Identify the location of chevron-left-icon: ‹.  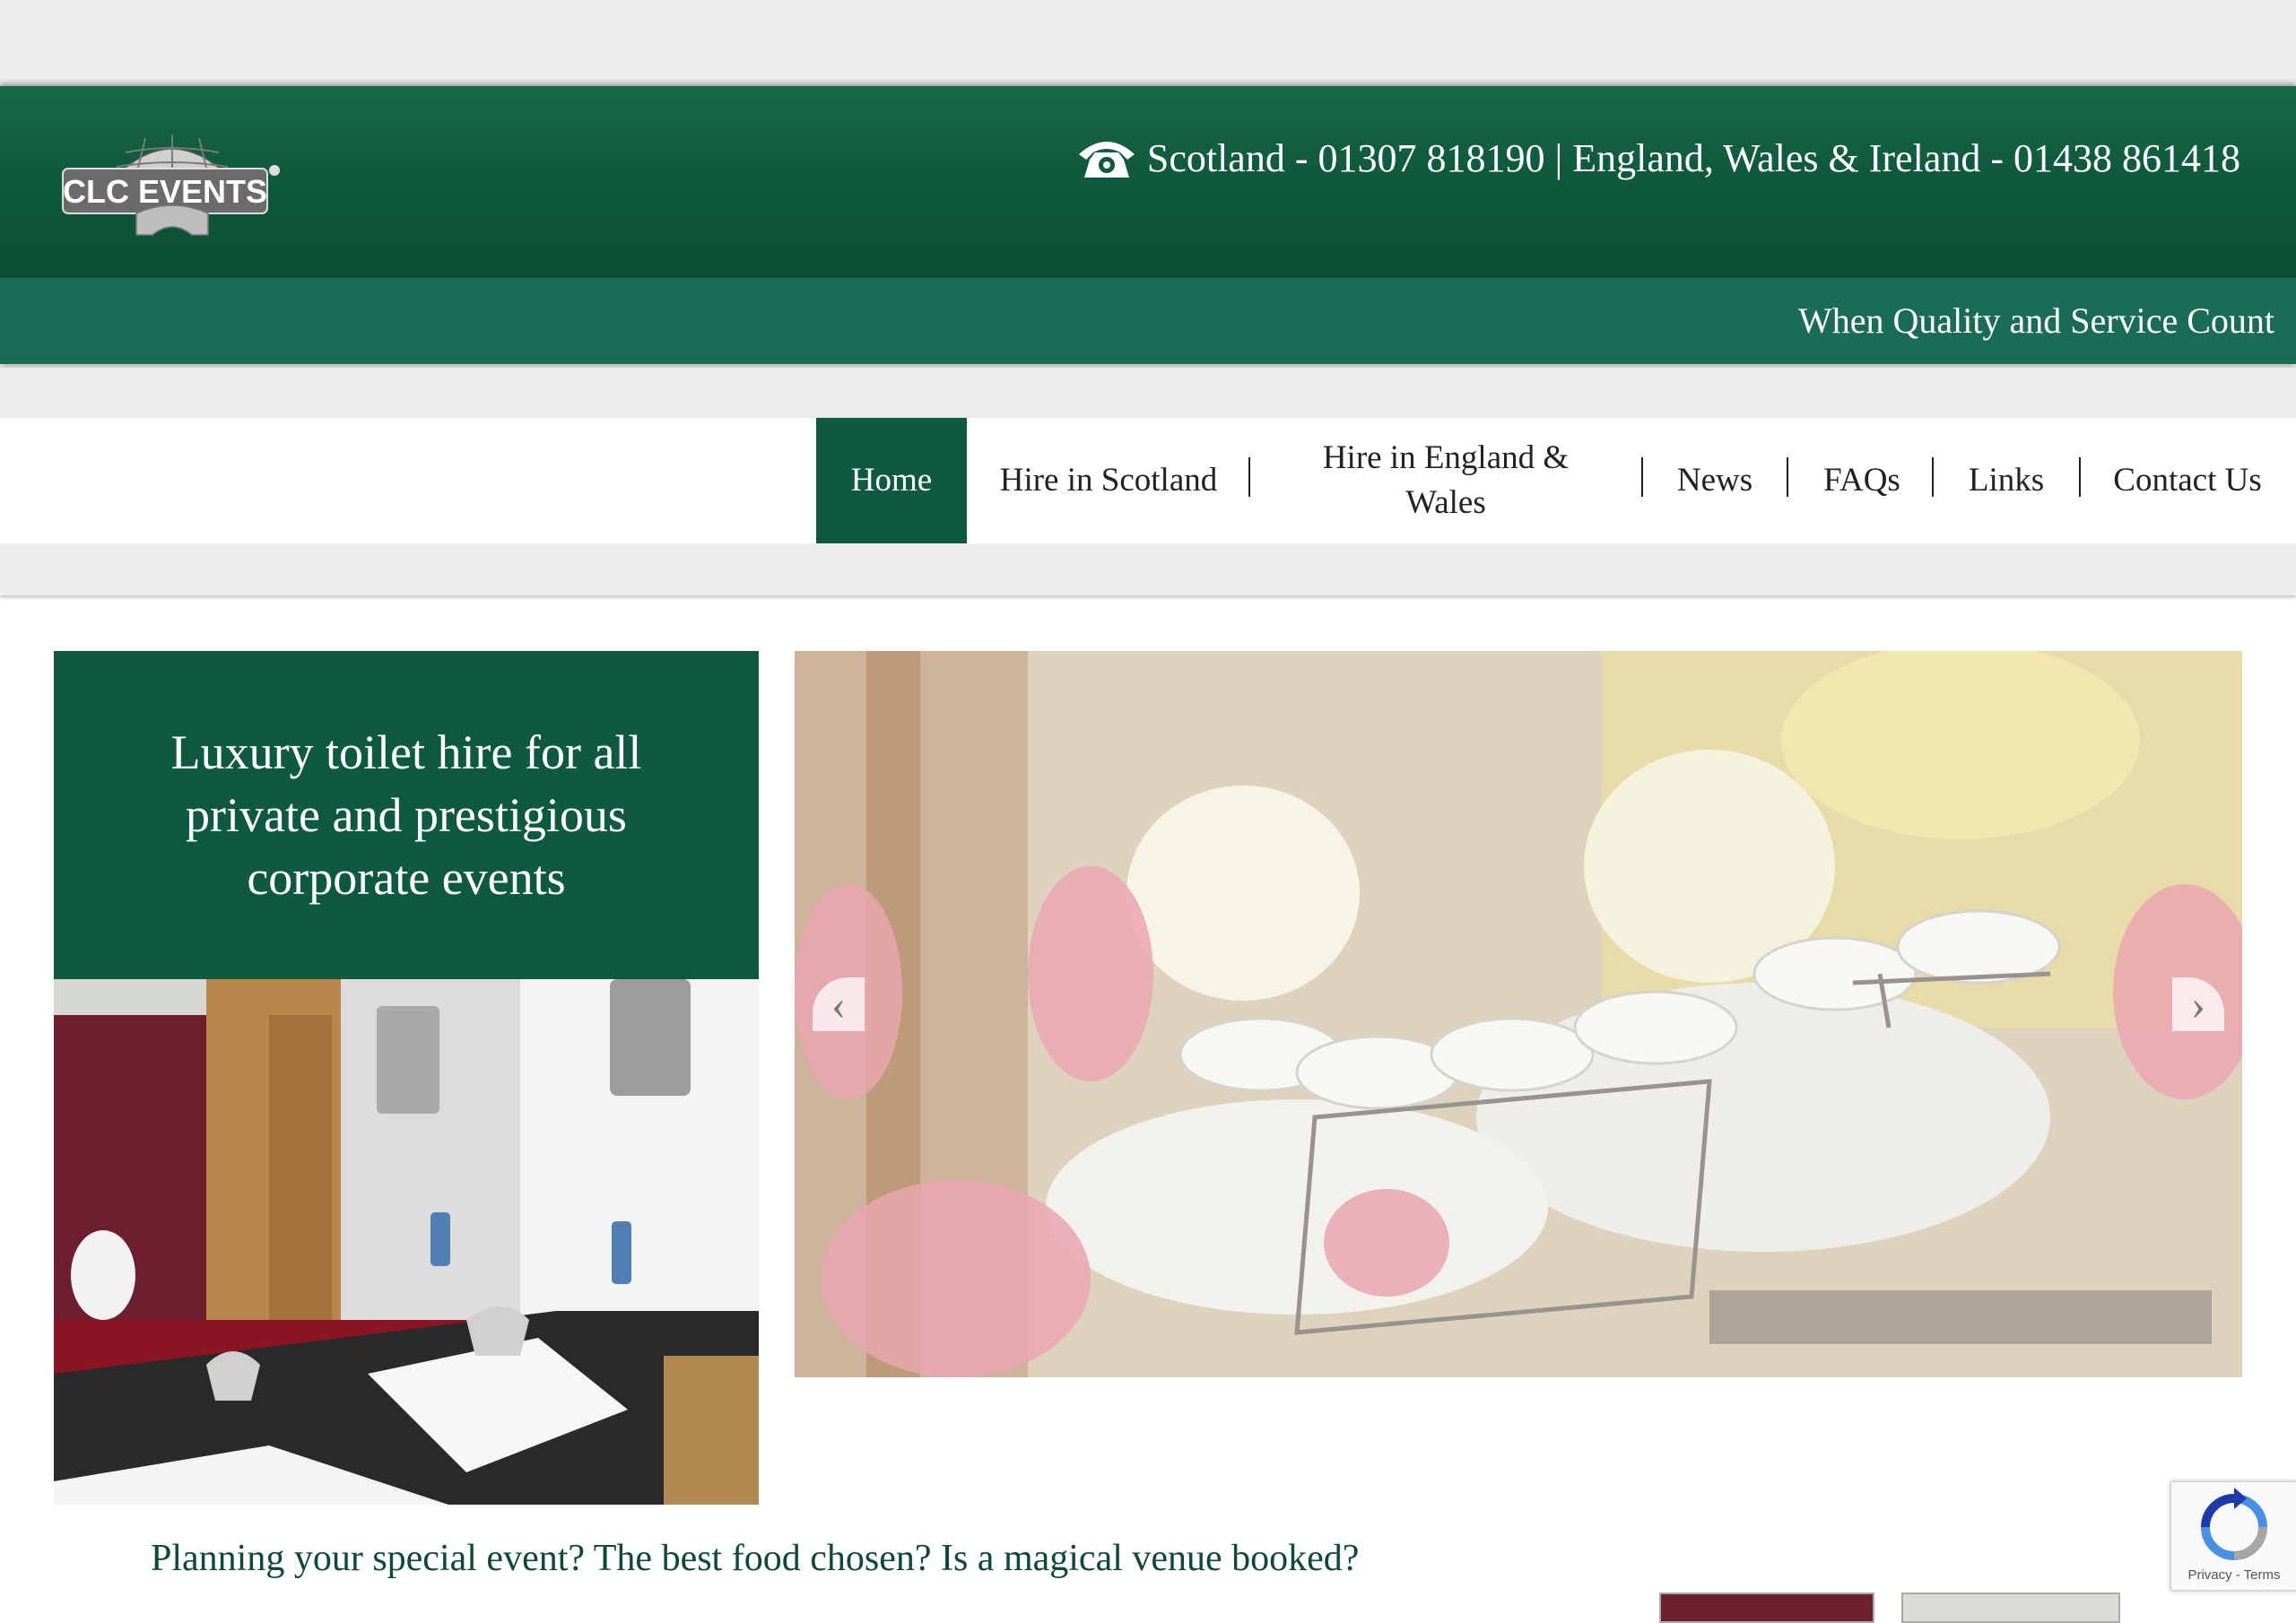
(838, 1004).